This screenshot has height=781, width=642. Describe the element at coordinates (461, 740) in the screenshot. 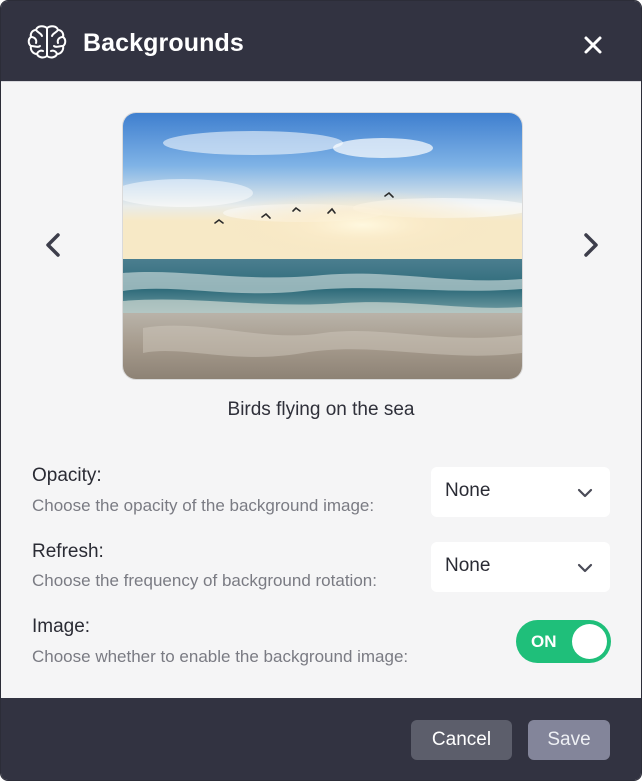

I see `cancel-button: Cancel` at that location.